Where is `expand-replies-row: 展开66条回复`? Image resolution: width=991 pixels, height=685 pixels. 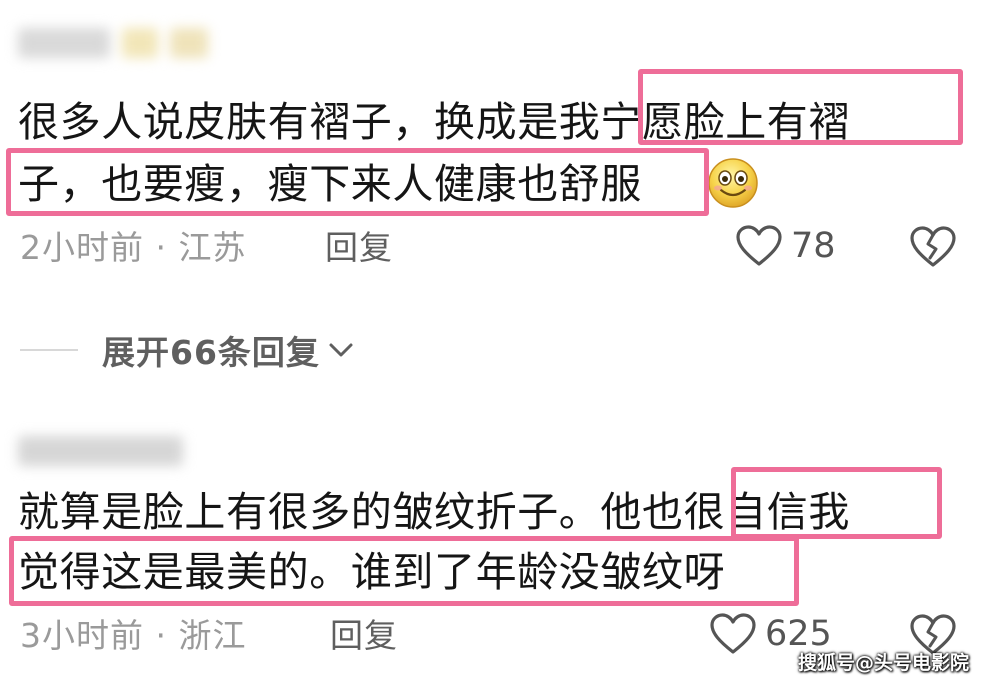 expand-replies-row: 展开66条回复 is located at coordinates (188, 350).